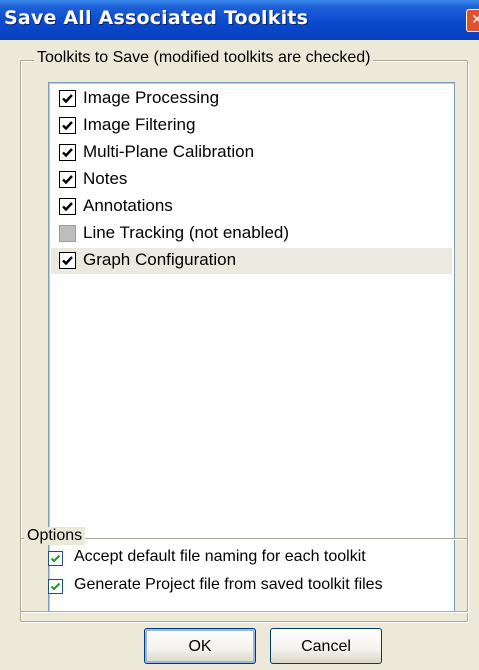 The height and width of the screenshot is (670, 479). What do you see at coordinates (128, 205) in the screenshot?
I see `list-item-label: Annotations` at bounding box center [128, 205].